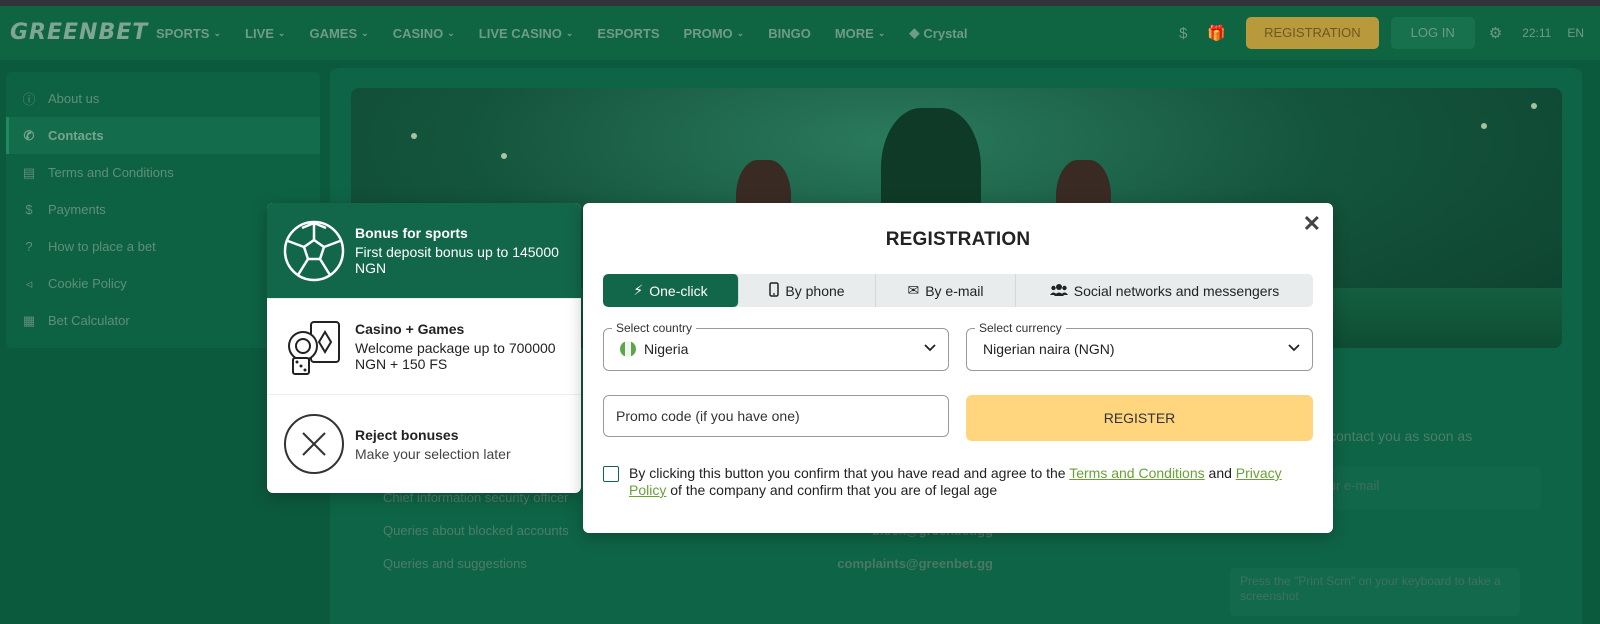 The image size is (1600, 624). Describe the element at coordinates (789, 33) in the screenshot. I see `nav-bingo: BINGO` at that location.